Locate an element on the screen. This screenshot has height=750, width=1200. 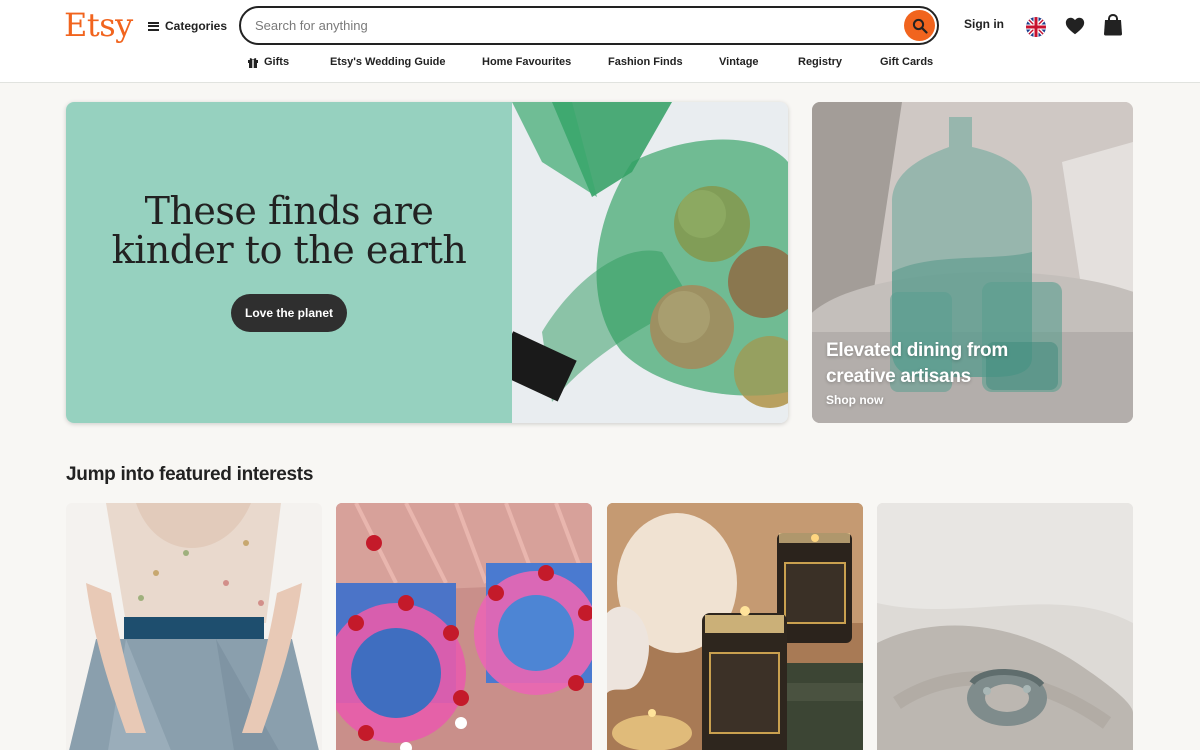
wedding-dress-image is located at coordinates (194, 626).